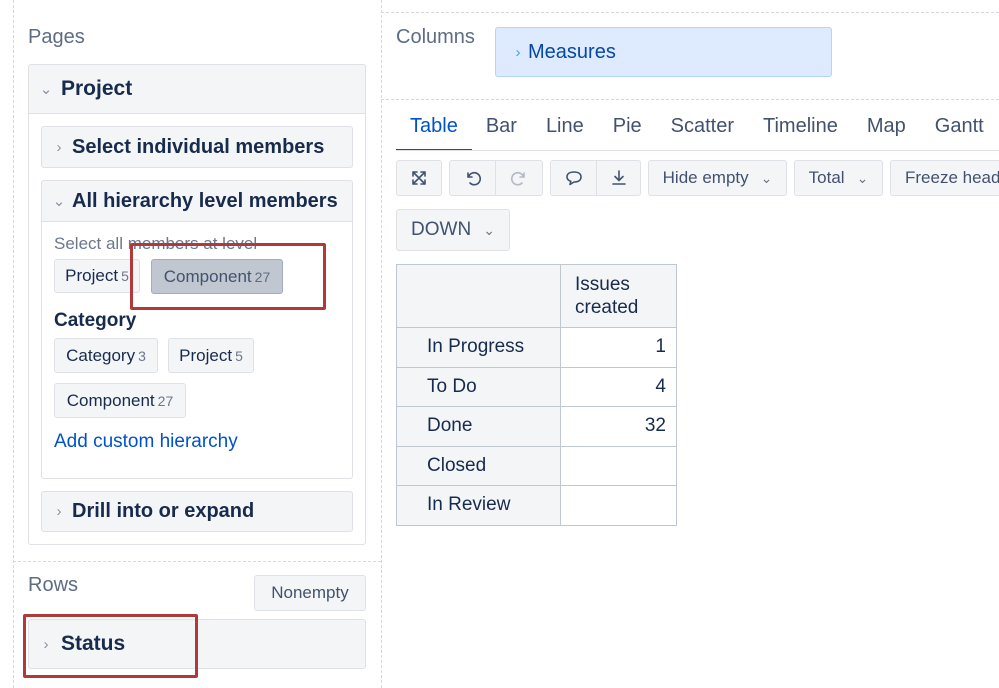 This screenshot has width=999, height=688. What do you see at coordinates (163, 511) in the screenshot?
I see `drill-into-label: Drill into or expand` at bounding box center [163, 511].